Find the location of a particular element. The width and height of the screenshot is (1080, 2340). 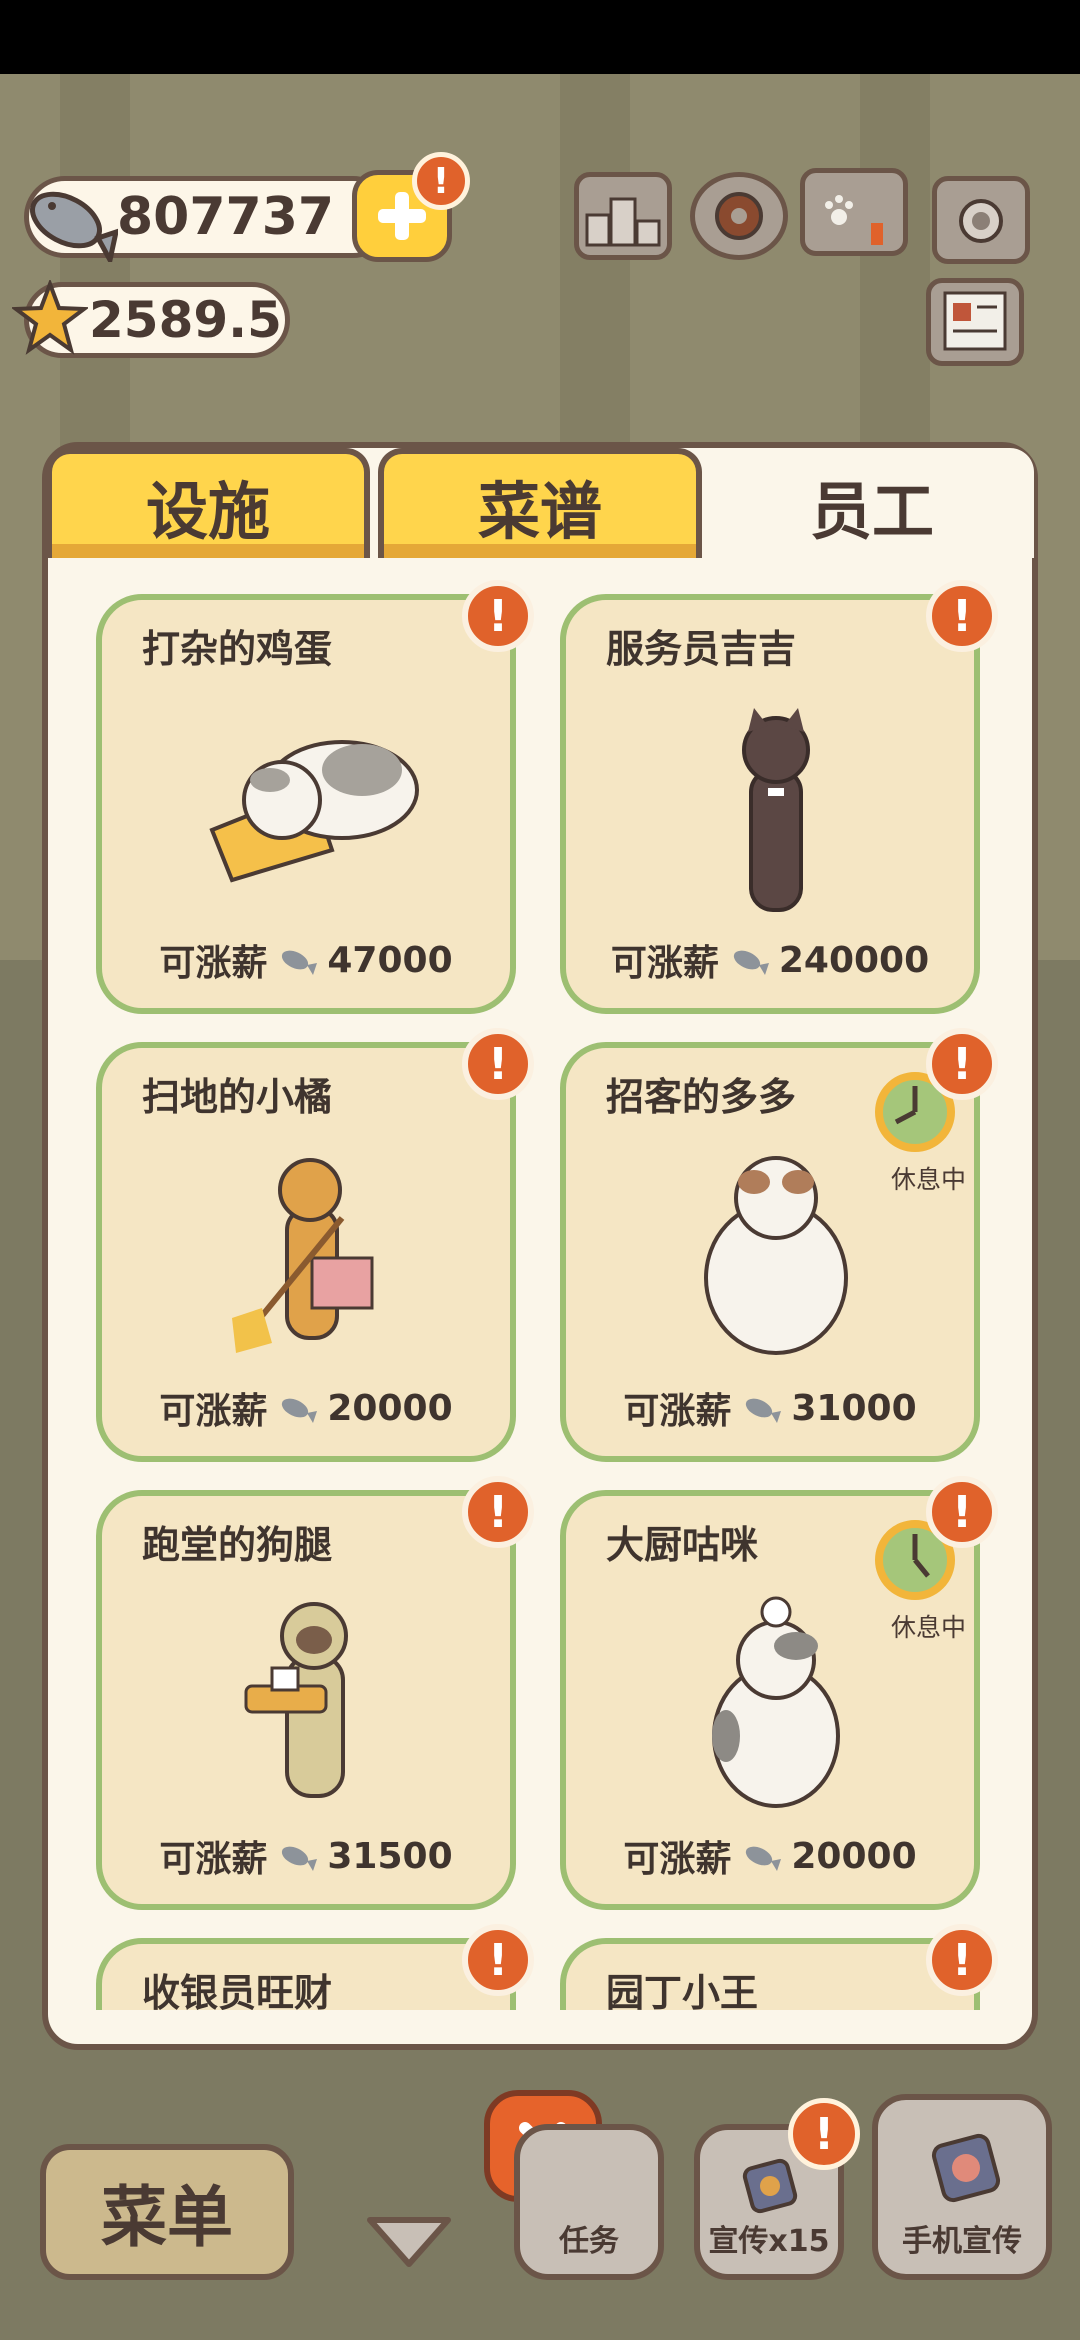

staff-card-wangcai: 收银员旺财 ! is located at coordinates (315, 1967).